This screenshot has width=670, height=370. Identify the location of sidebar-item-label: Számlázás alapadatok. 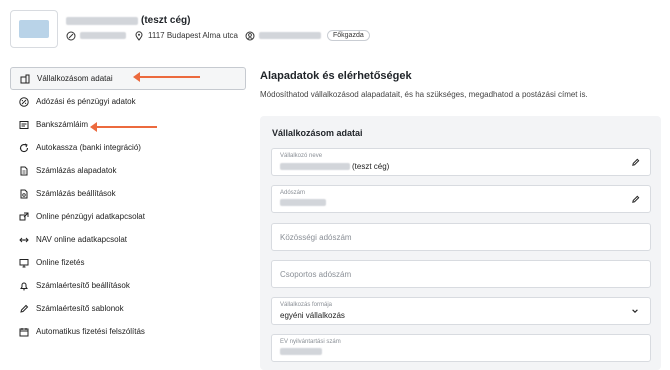
(76, 170).